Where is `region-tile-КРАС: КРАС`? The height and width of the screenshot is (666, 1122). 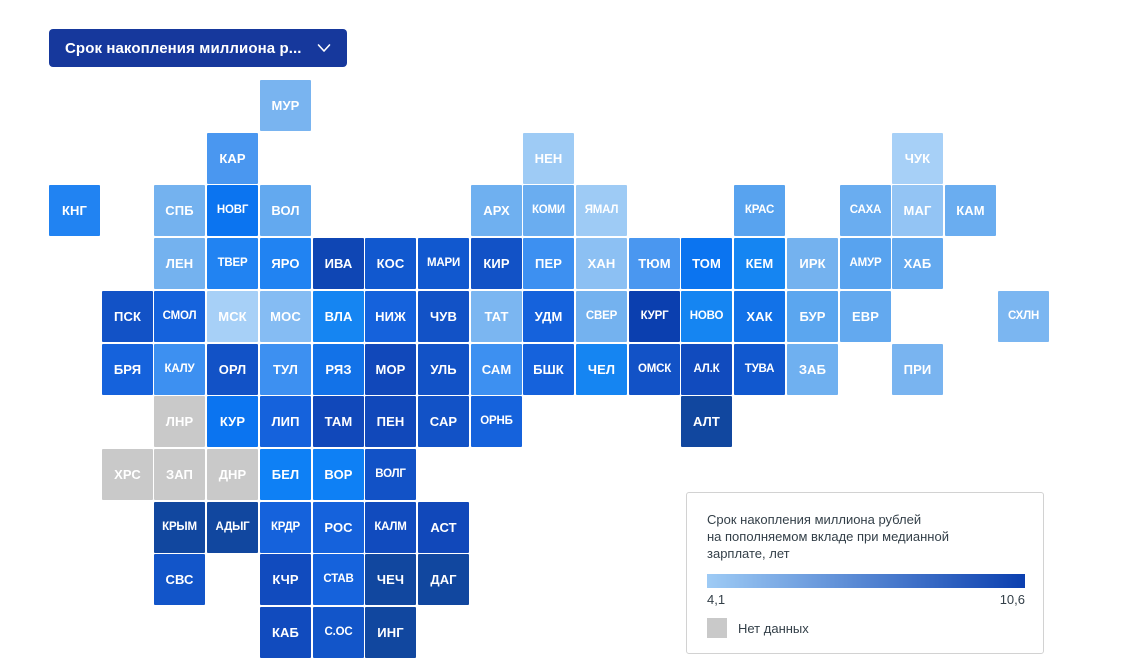 region-tile-КРАС: КРАС is located at coordinates (759, 210).